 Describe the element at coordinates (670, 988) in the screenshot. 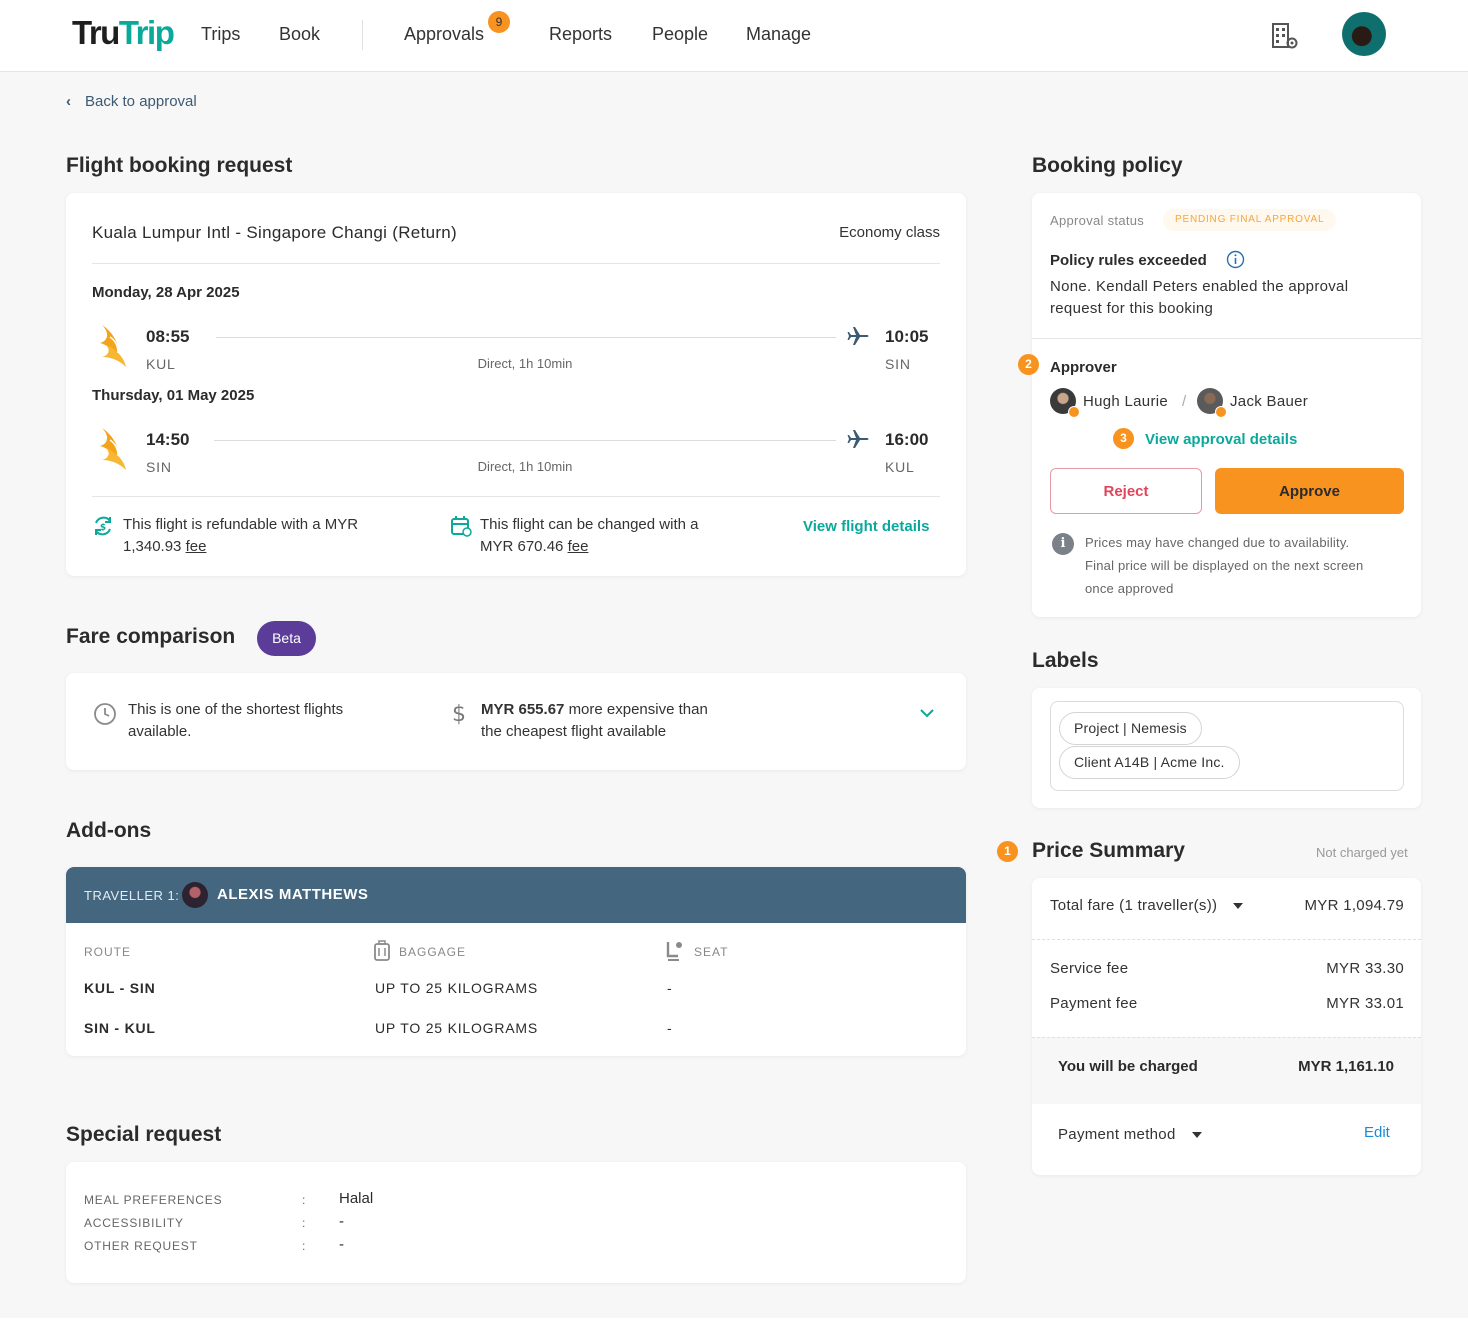

I see `addon-row-1-seat: -` at that location.